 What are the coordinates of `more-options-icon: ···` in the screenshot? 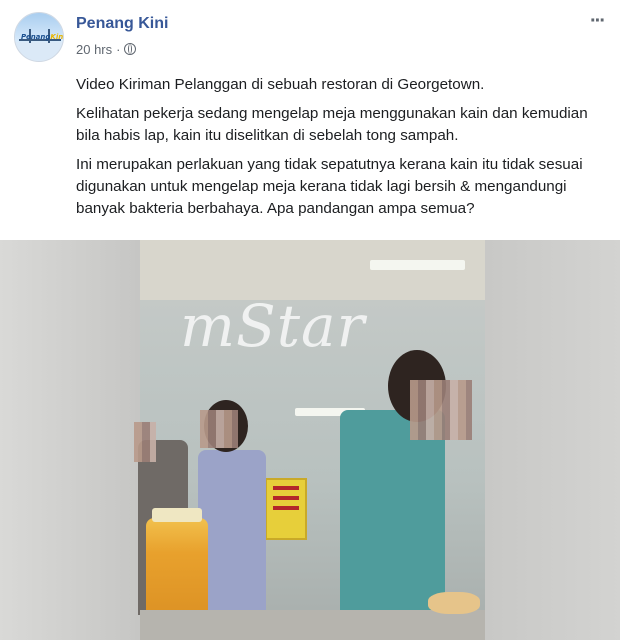 It's located at (598, 21).